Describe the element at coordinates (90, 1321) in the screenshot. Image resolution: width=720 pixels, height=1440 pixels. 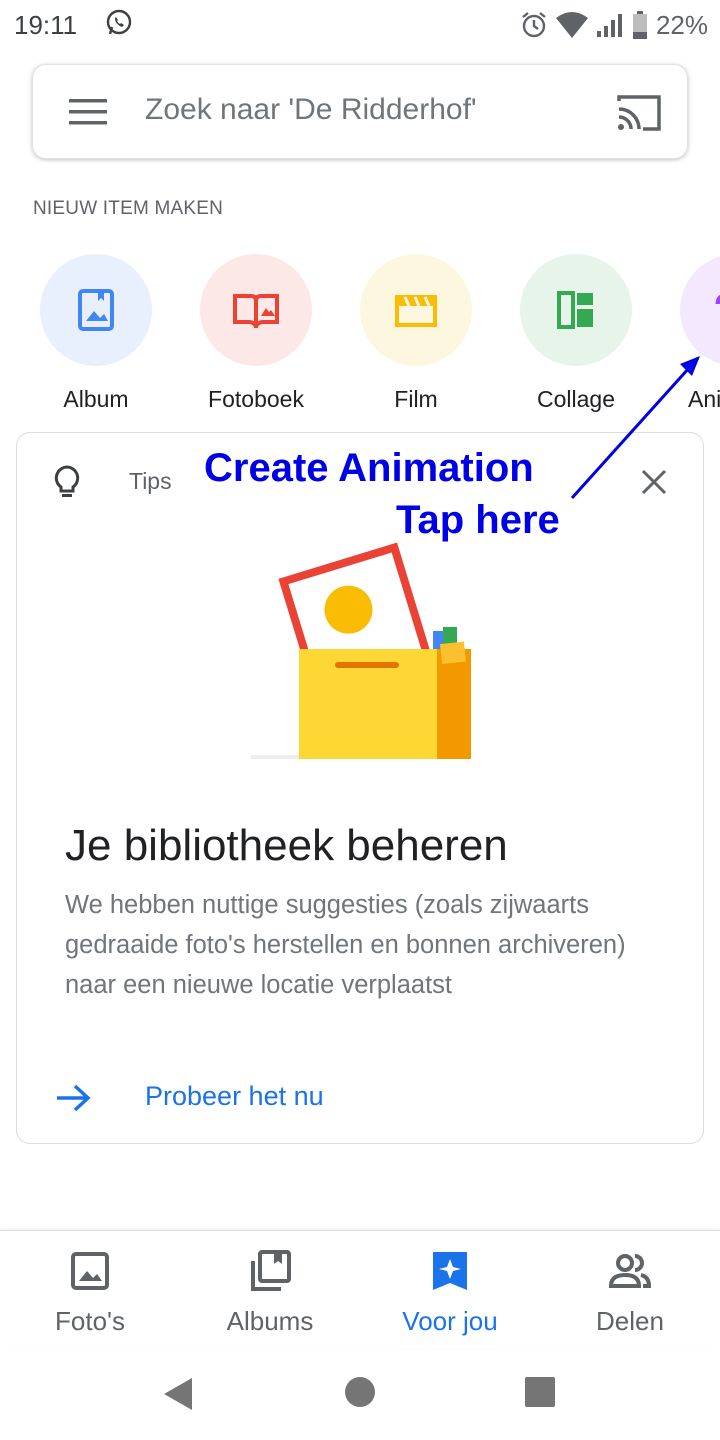
I see `nav-label: Foto's` at that location.